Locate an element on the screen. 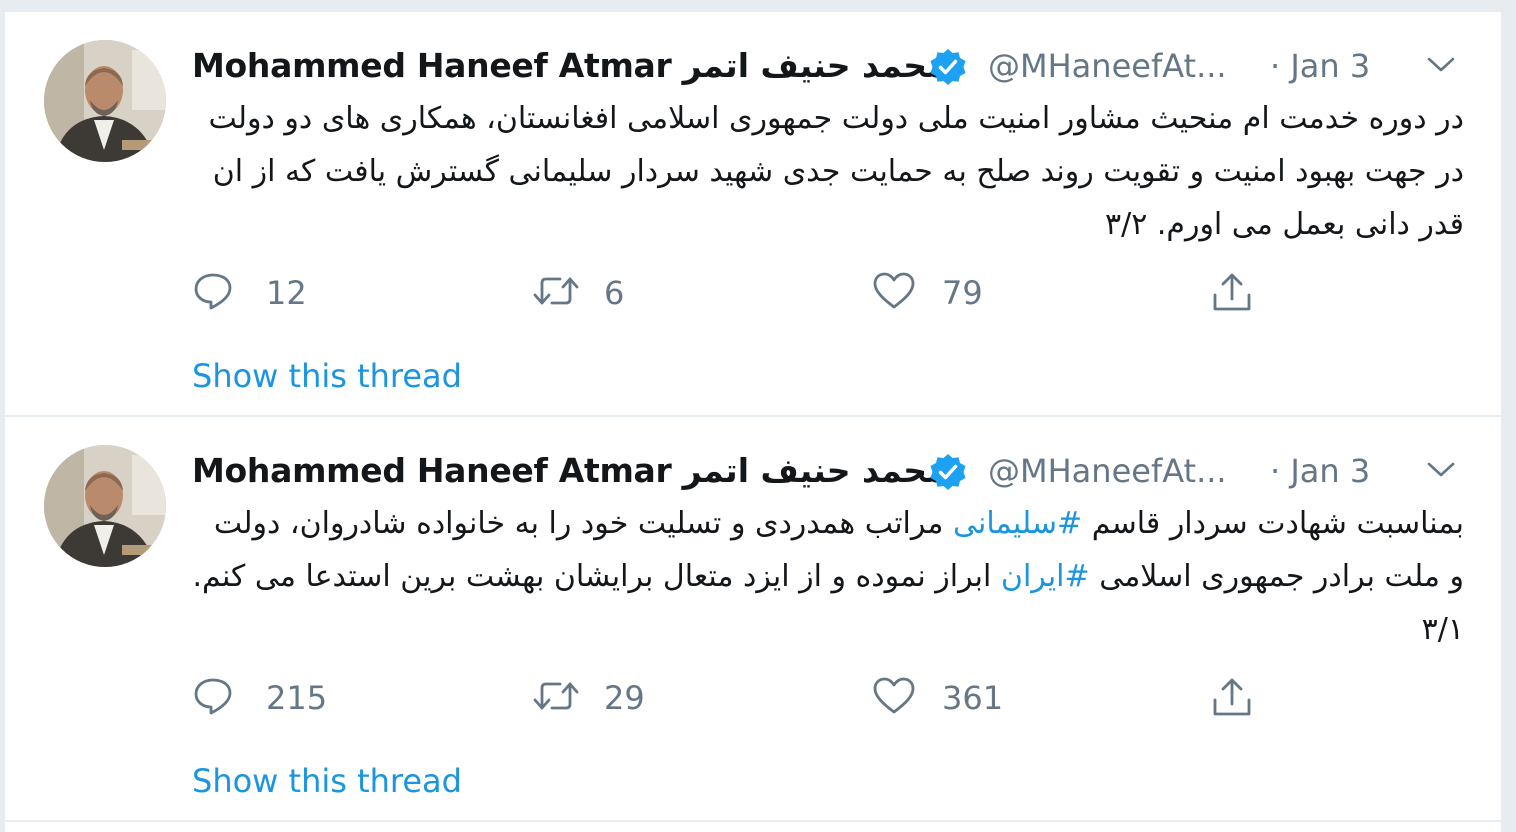 This screenshot has height=832, width=1516. tweet-actions: 215 29 361 is located at coordinates (742, 697).